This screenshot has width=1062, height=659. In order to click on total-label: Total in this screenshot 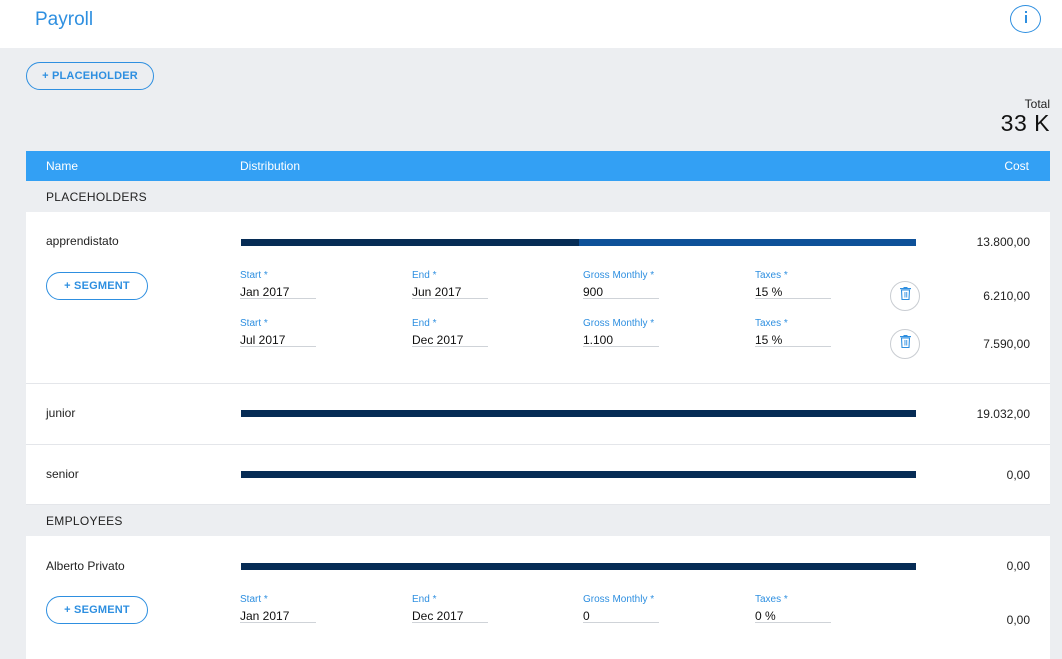, I will do `click(1037, 104)`.